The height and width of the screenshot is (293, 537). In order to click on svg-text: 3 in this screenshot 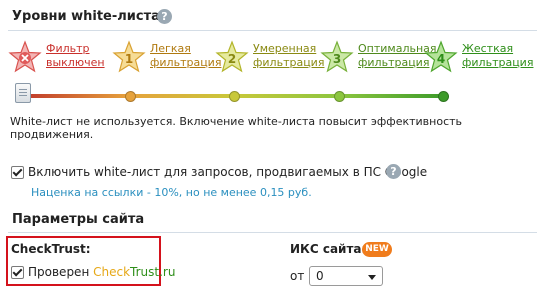, I will do `click(337, 59)`.